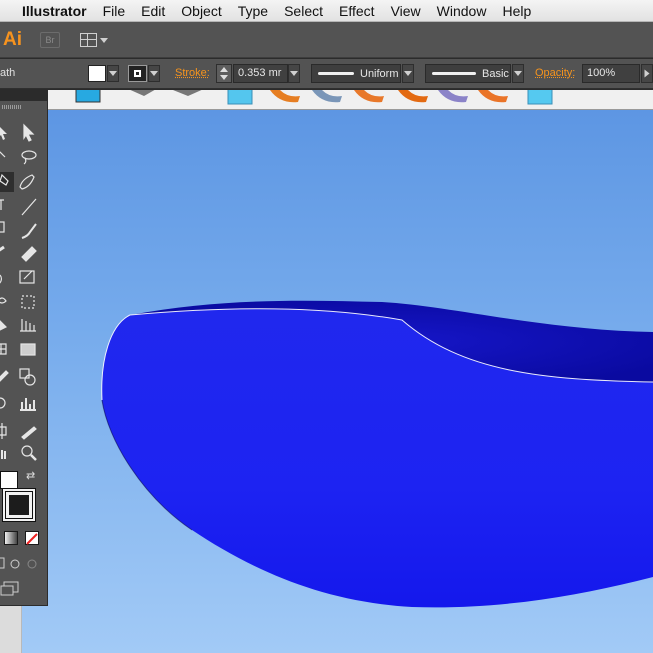  Describe the element at coordinates (8, 73) in the screenshot. I see `selection-type-label: ath` at that location.